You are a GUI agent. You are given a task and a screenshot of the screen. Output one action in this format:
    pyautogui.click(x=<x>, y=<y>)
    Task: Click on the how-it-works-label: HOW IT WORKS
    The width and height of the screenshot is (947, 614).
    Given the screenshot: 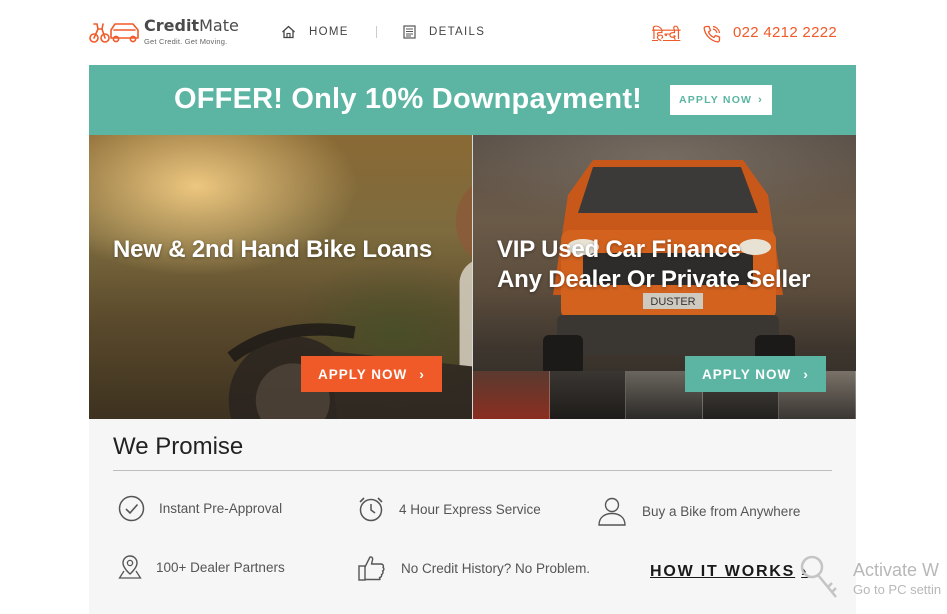 What is the action you would take?
    pyautogui.click(x=723, y=571)
    